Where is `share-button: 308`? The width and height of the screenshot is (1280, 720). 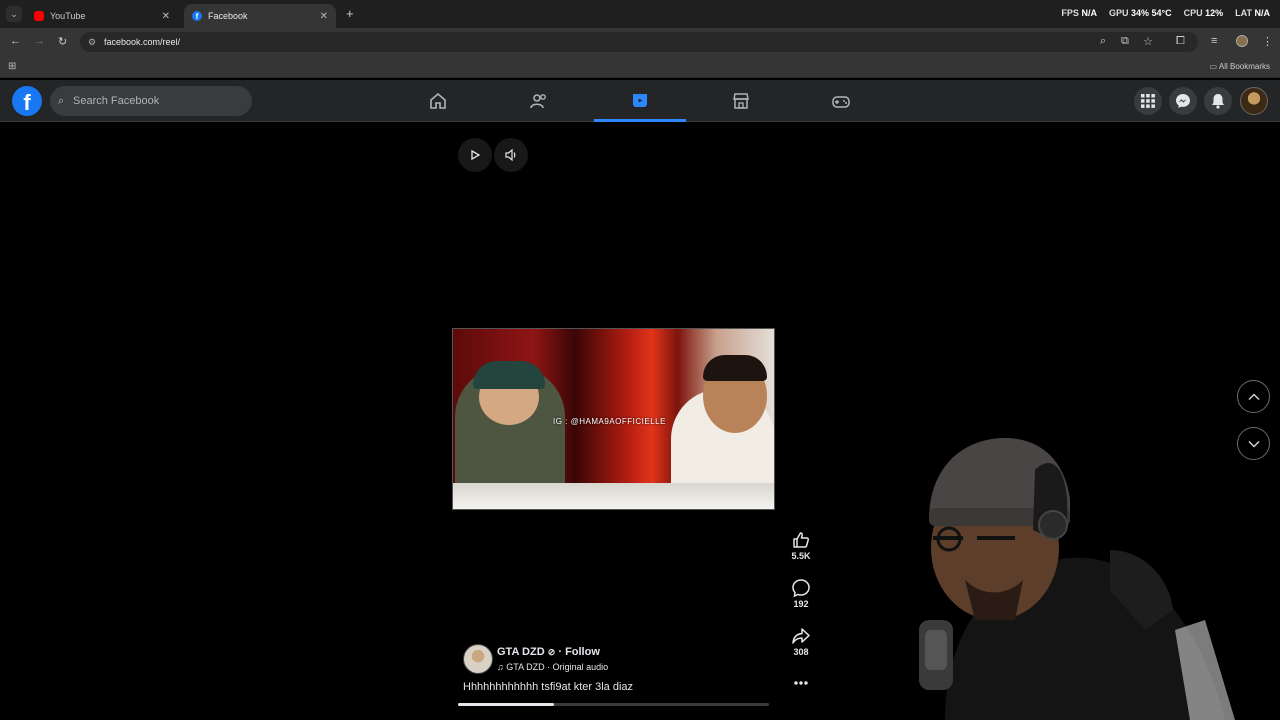
share-button: 308 is located at coordinates (801, 641).